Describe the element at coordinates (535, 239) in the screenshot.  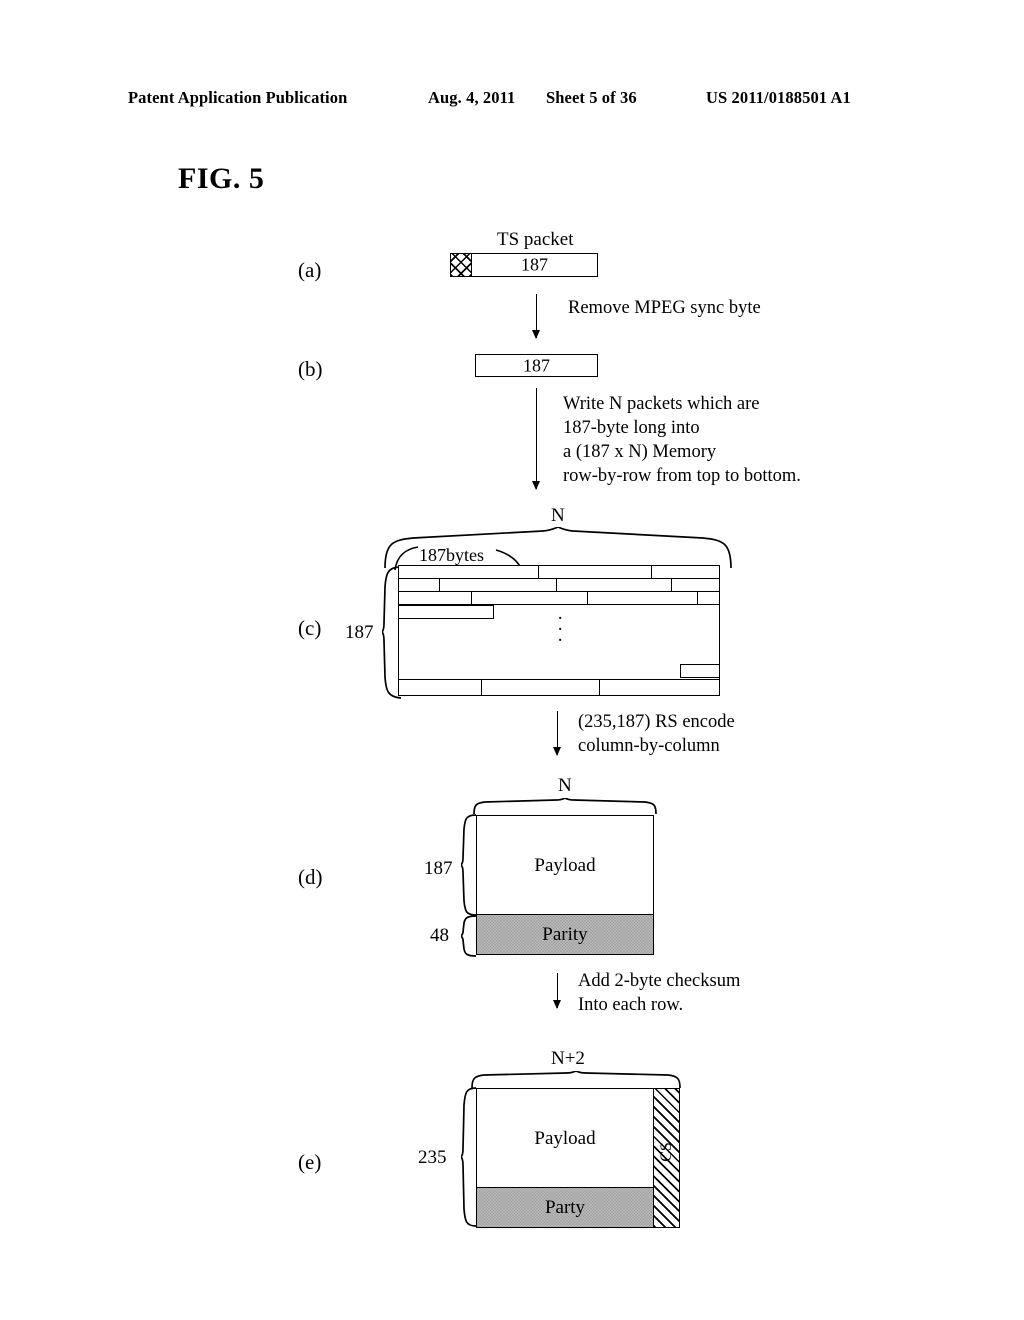
I see `ts-packet-caption: TS packet` at that location.